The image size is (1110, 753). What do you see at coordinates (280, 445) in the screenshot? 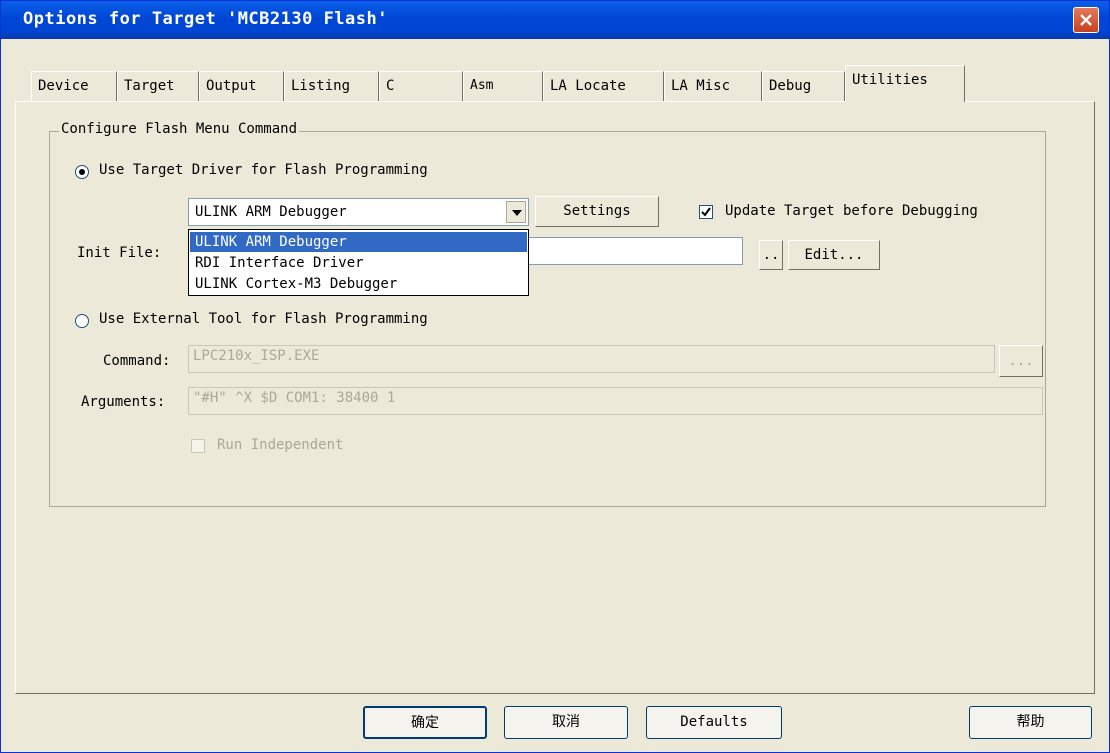
I see `run-independent-label: Run Independent` at bounding box center [280, 445].